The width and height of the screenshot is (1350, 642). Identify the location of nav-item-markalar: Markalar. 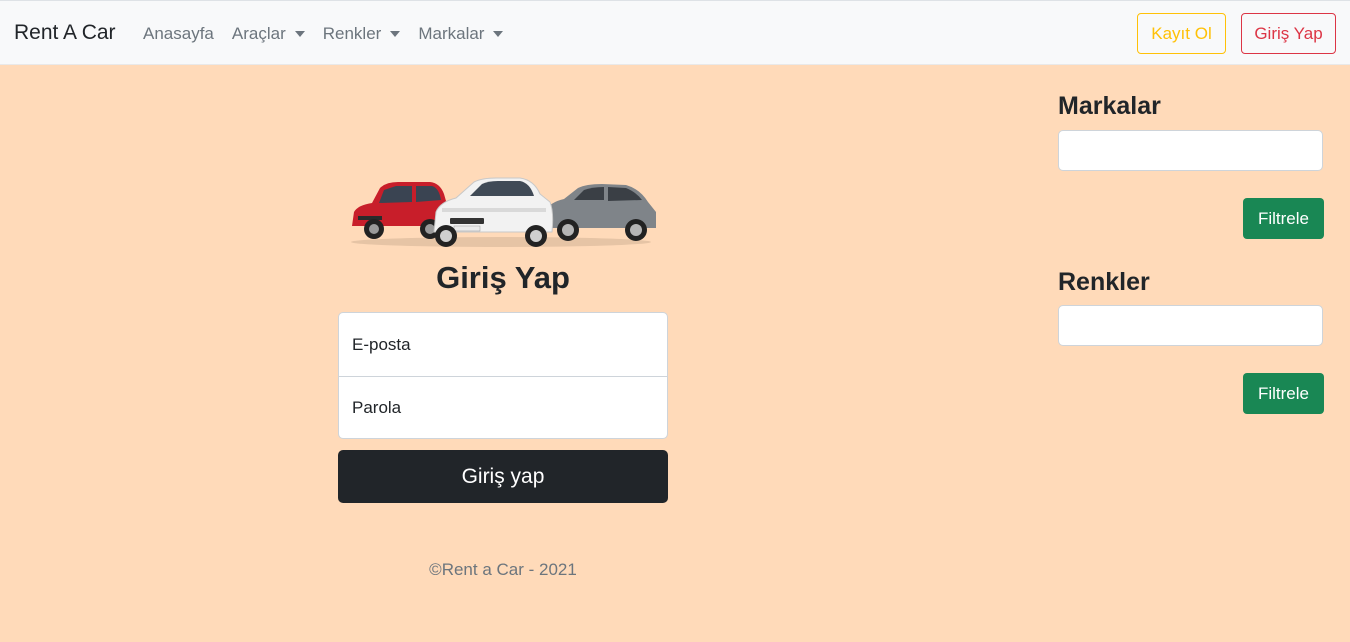
(461, 34).